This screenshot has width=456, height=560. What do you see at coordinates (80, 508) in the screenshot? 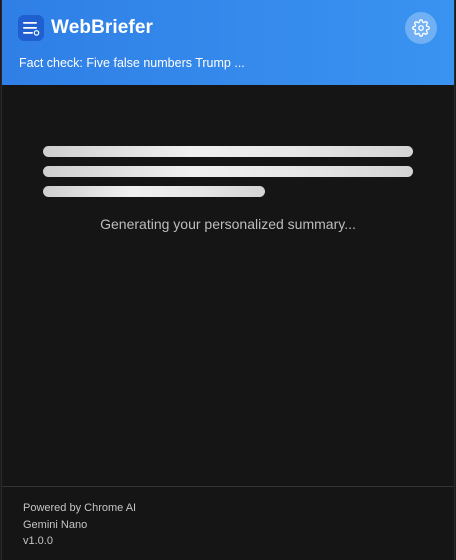
I see `powered-by-text: Powered by Chrome AI` at bounding box center [80, 508].